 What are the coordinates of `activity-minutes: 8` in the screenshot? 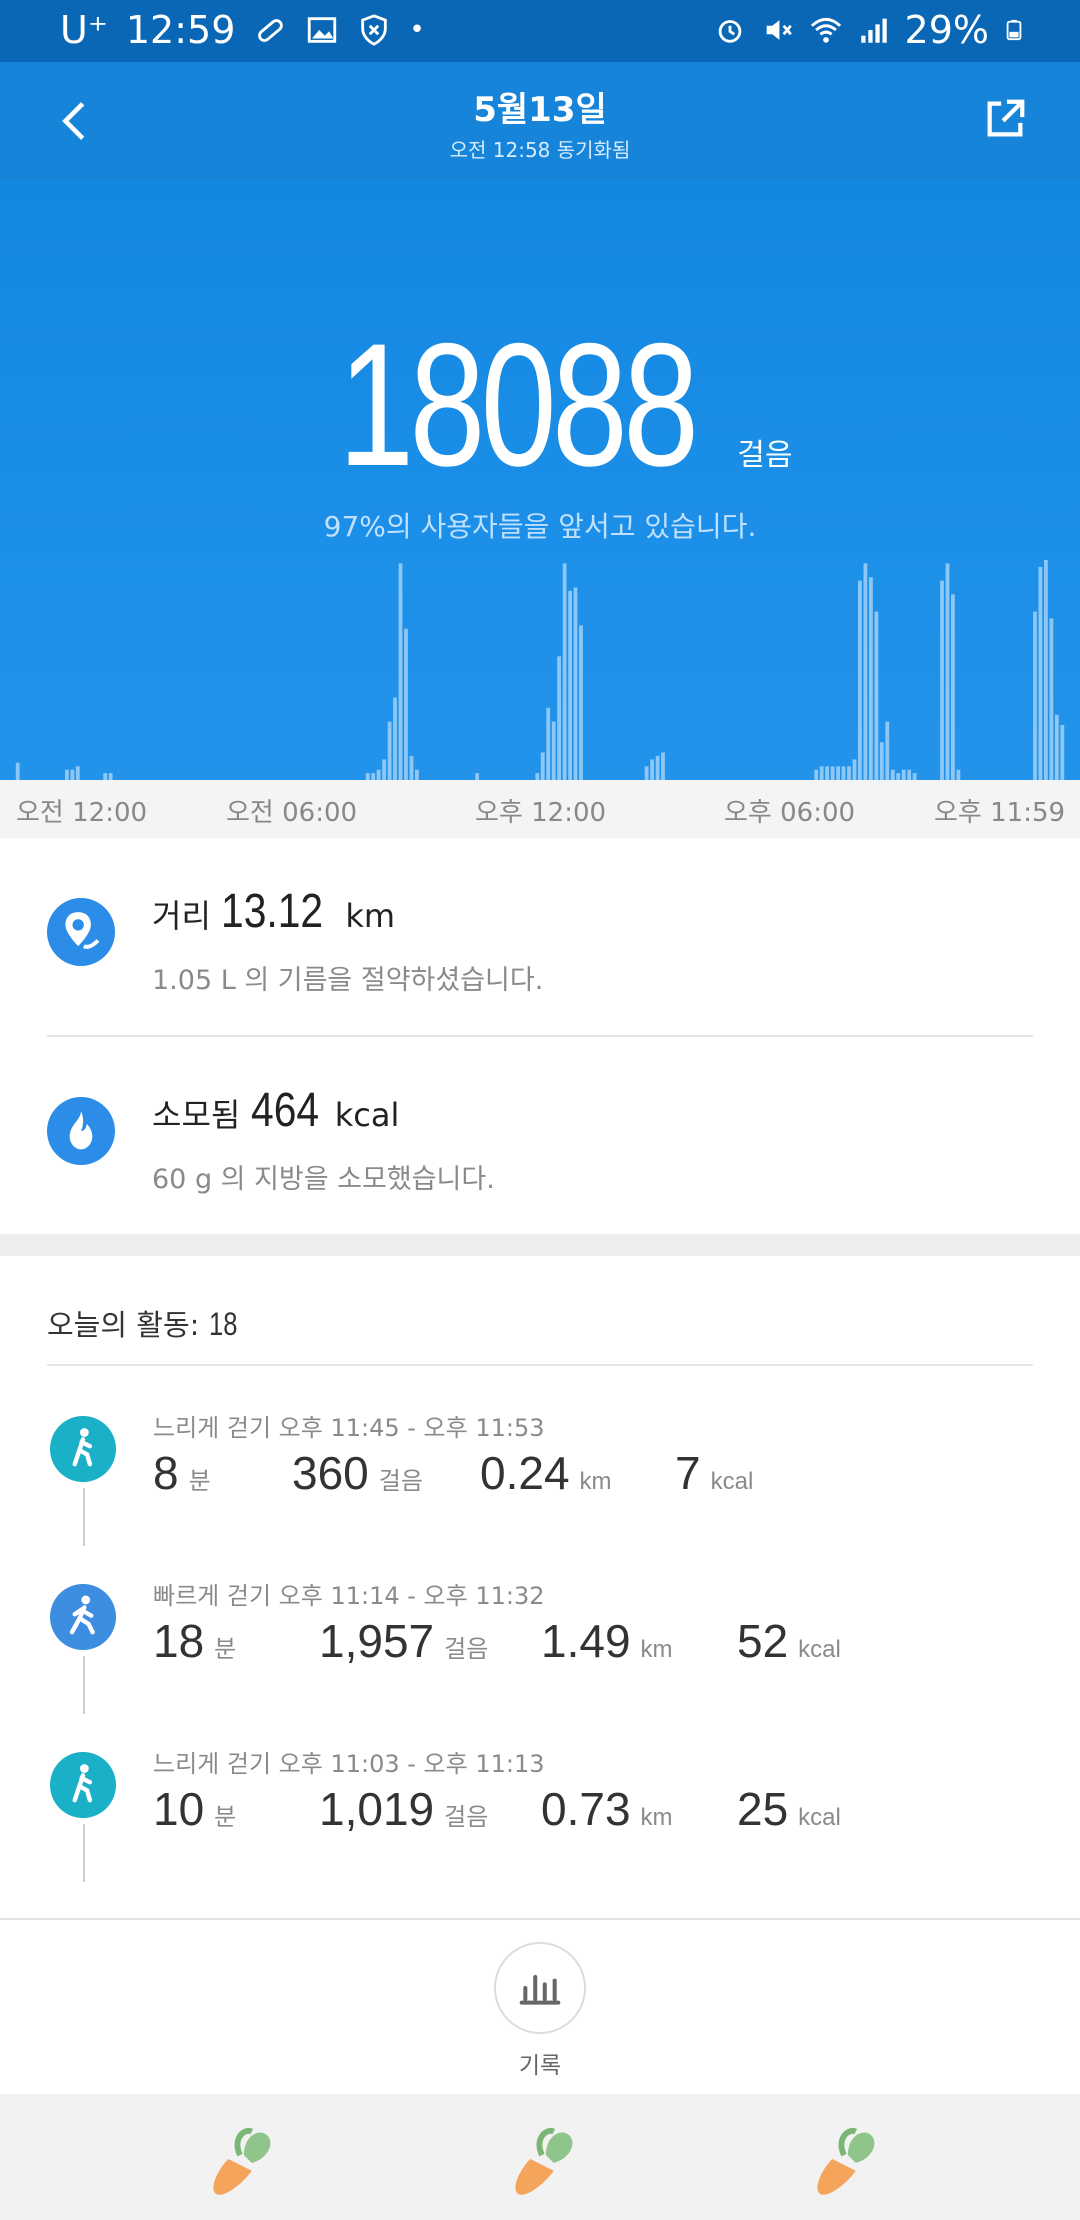 It's located at (166, 1473).